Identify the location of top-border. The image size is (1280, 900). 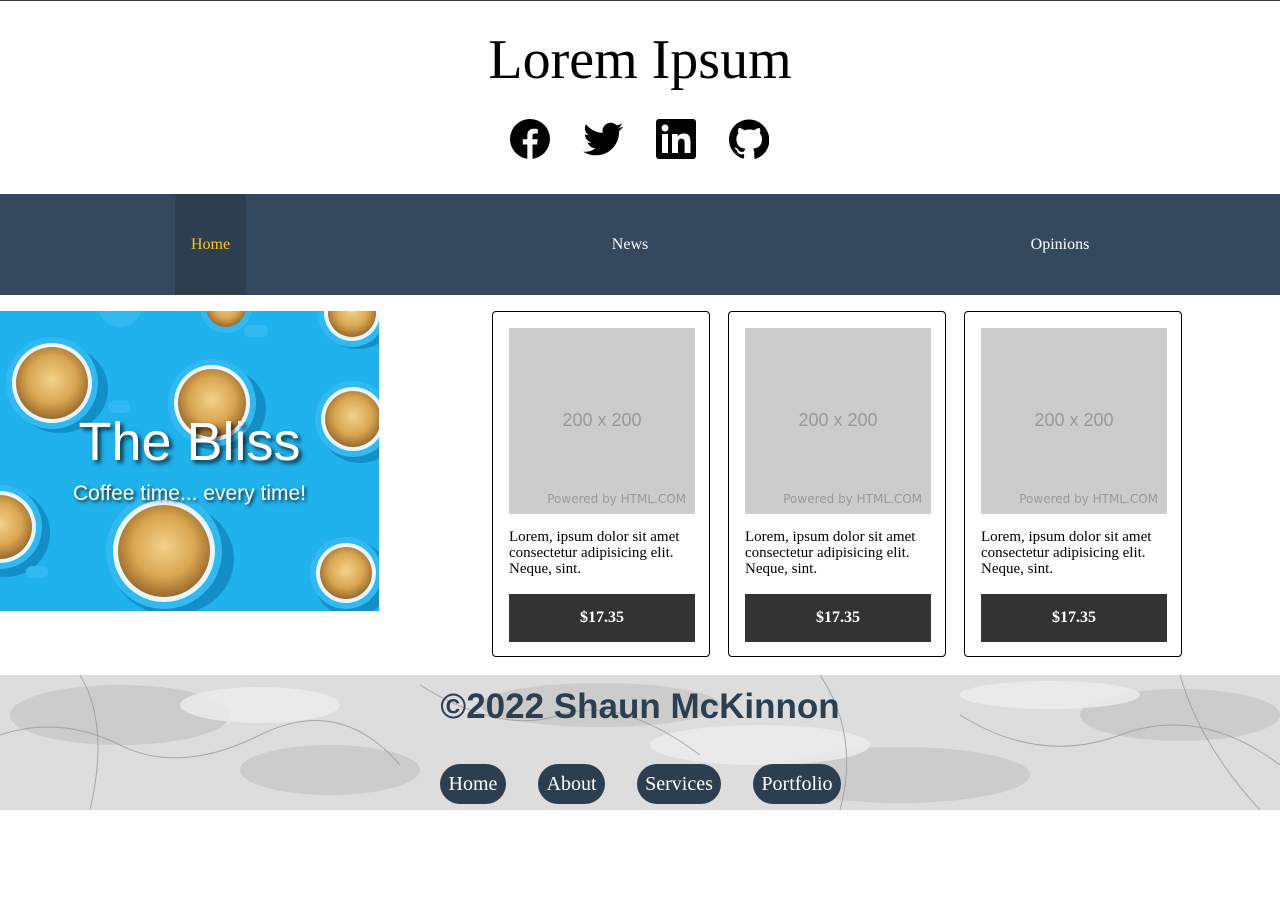
(640, 0).